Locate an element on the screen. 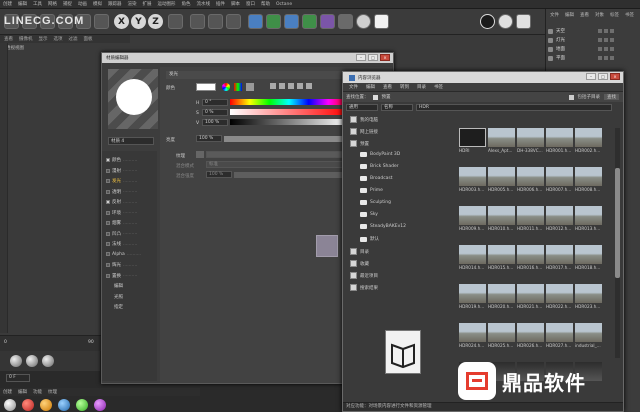  thumbnail: HDRI is located at coordinates (472, 142).